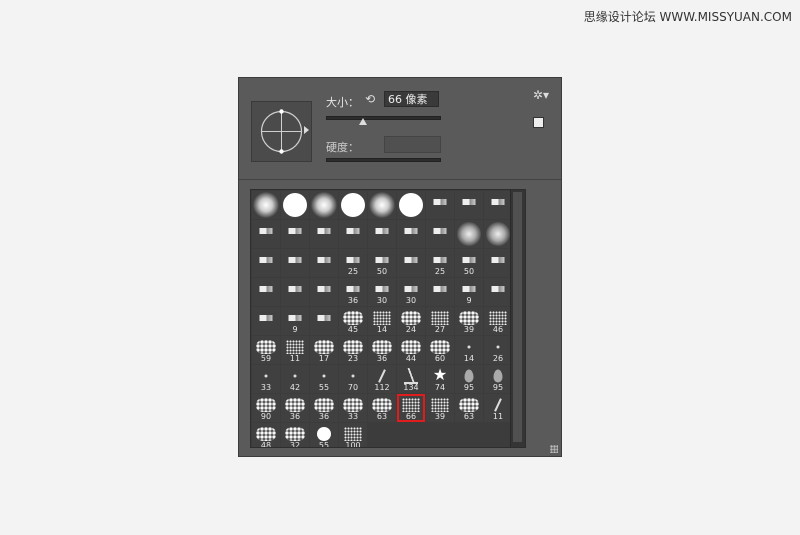 This screenshot has width=800, height=535. What do you see at coordinates (353, 435) in the screenshot?
I see `brush-preset: 100` at bounding box center [353, 435].